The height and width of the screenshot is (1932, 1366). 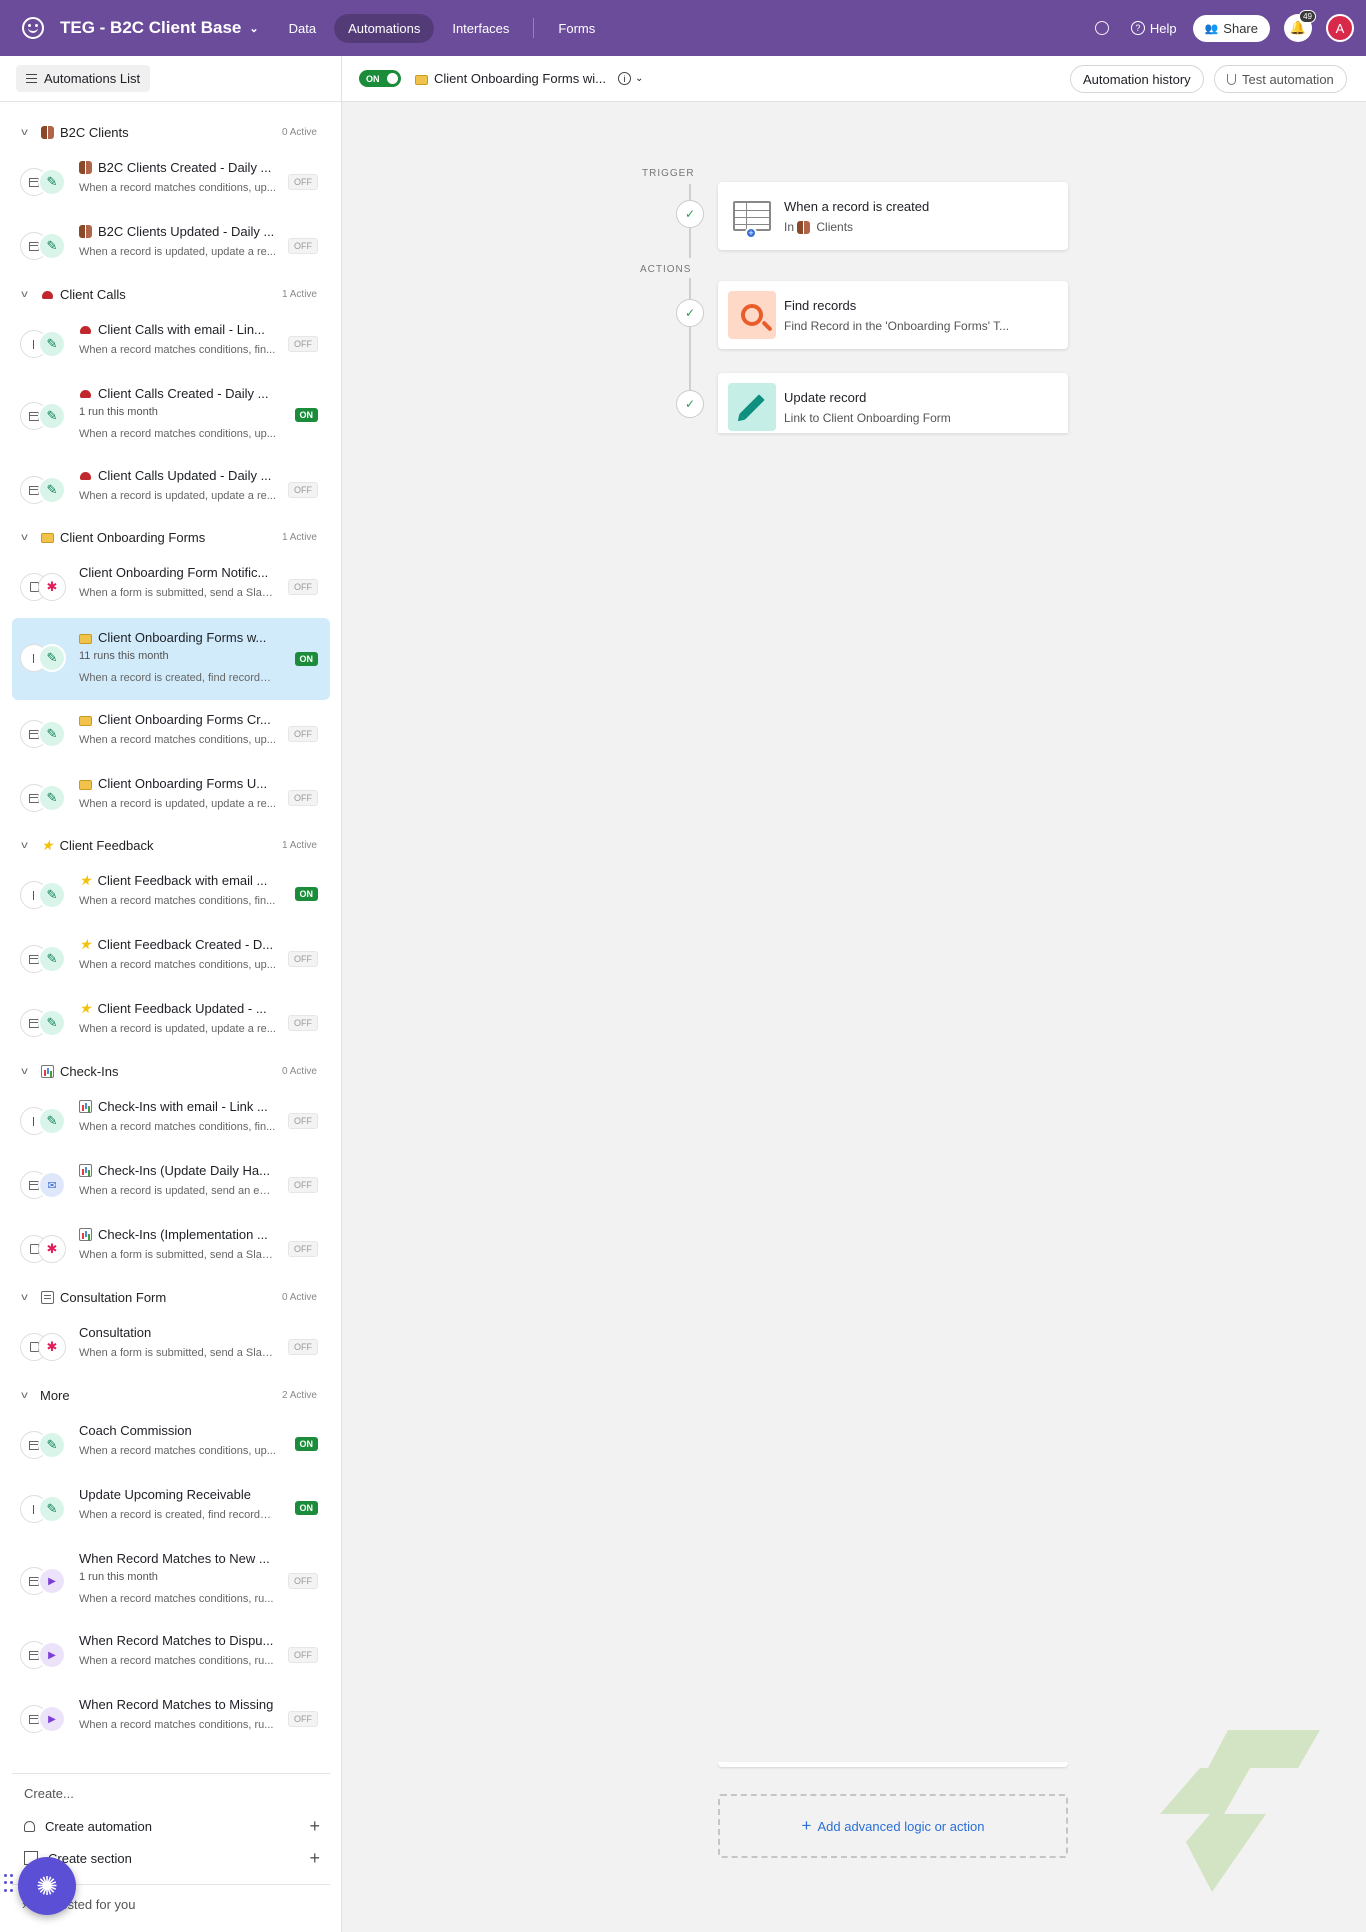 What do you see at coordinates (55, 1395) in the screenshot?
I see `section-title: More` at bounding box center [55, 1395].